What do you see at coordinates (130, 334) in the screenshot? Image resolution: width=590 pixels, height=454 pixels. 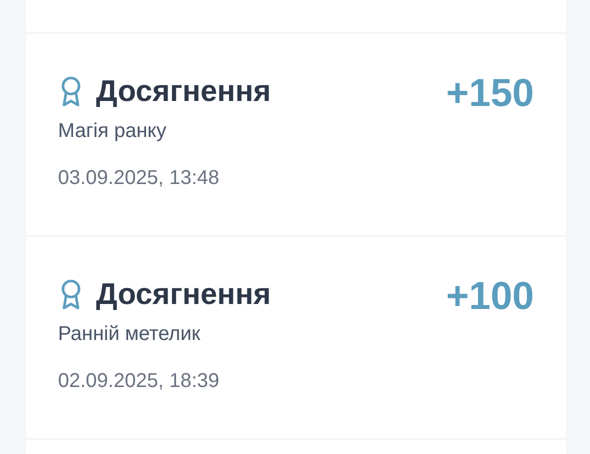 I see `entry-description: Ранній метелик` at bounding box center [130, 334].